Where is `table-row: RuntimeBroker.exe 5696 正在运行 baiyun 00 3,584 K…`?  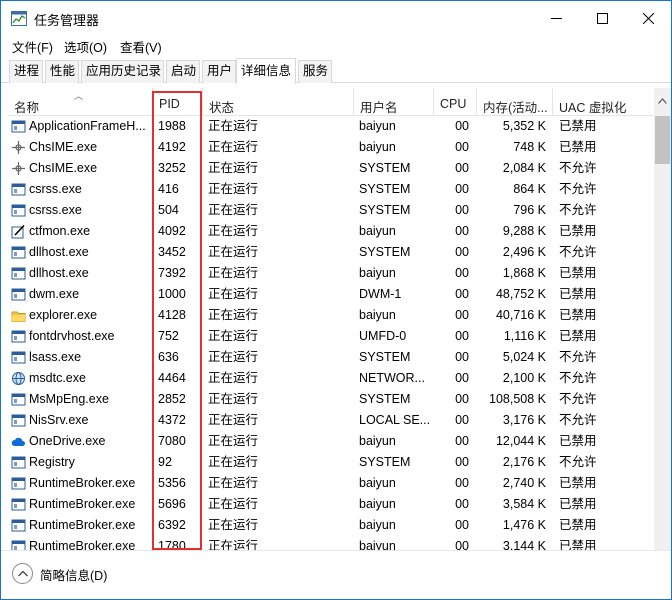 table-row: RuntimeBroker.exe 5696 正在运行 baiyun 00 3,584 K… is located at coordinates (331, 504).